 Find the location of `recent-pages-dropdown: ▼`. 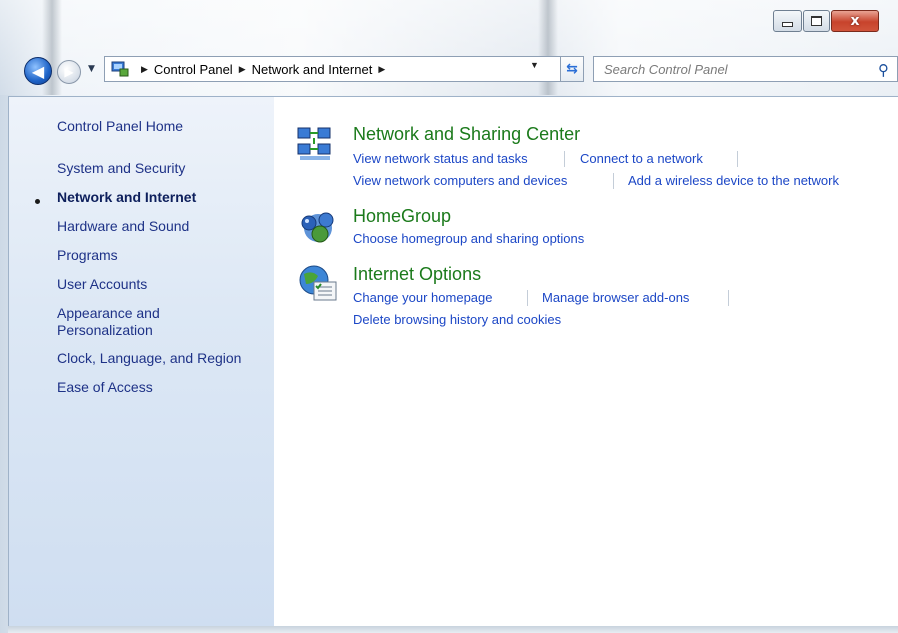

recent-pages-dropdown: ▼ is located at coordinates (91, 69).